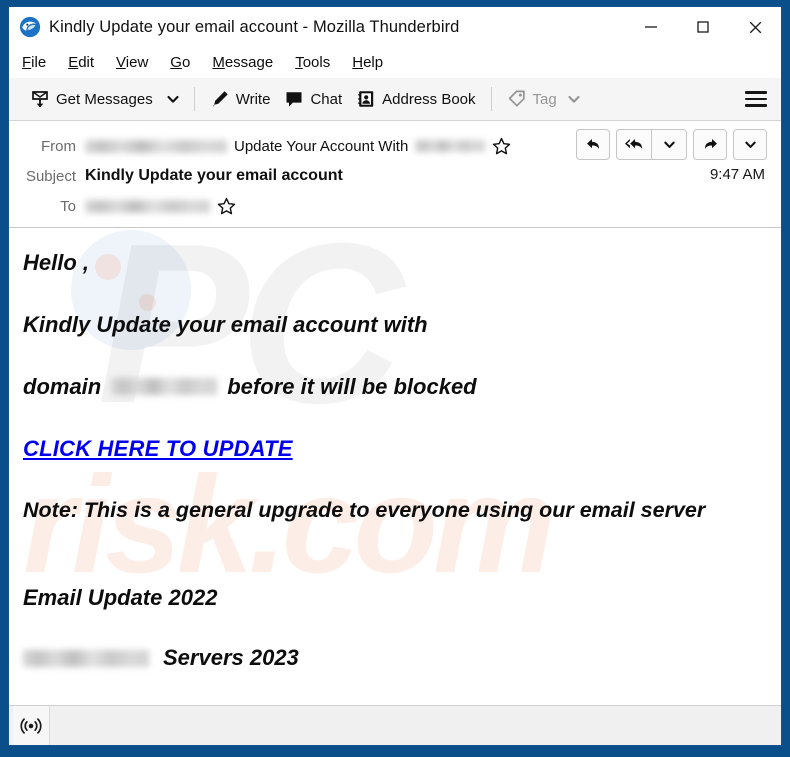  Describe the element at coordinates (395, 206) in the screenshot. I see `to-row: To` at that location.